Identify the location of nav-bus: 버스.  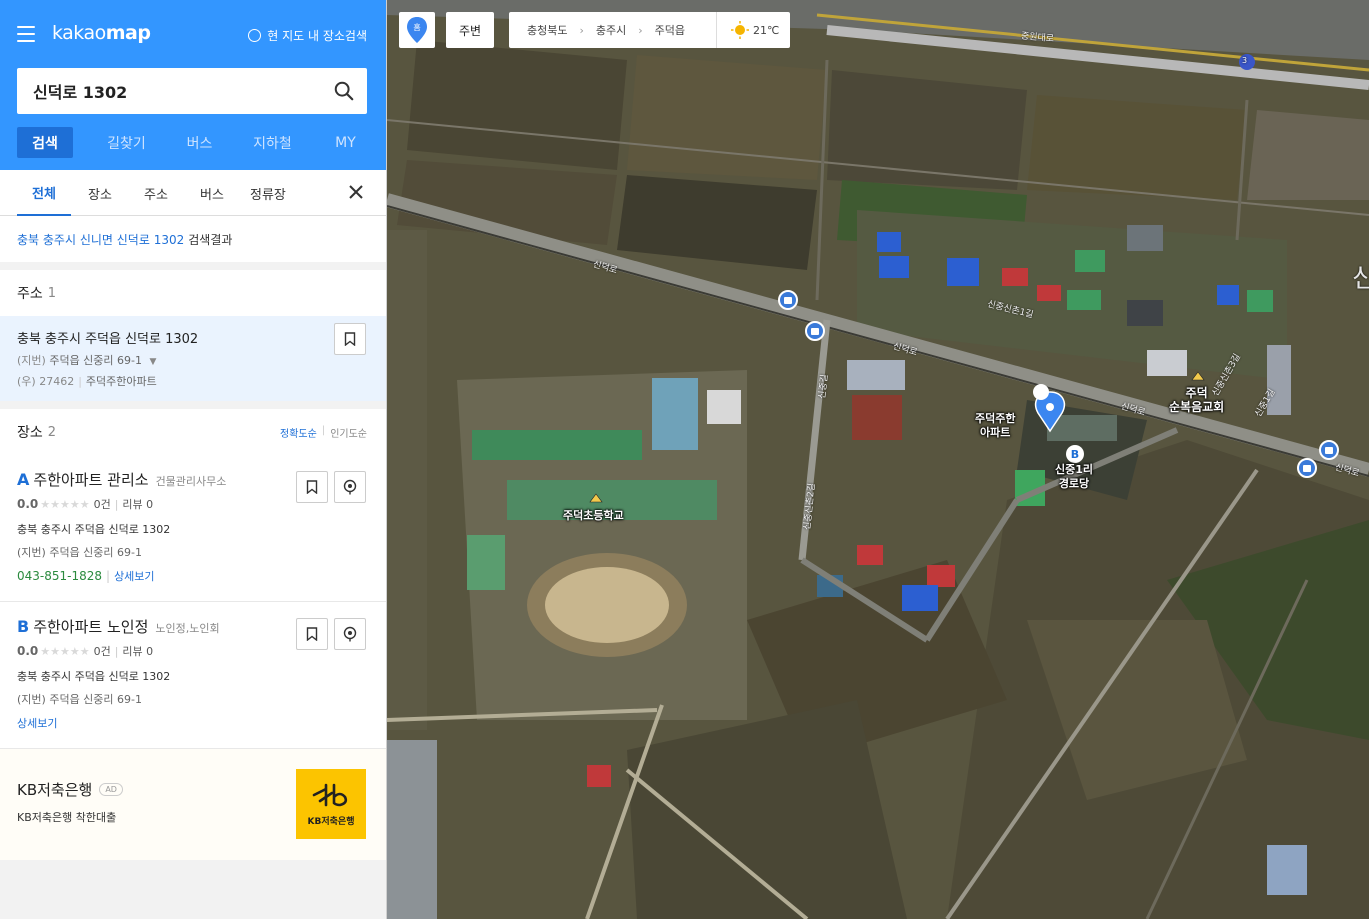
(199, 142).